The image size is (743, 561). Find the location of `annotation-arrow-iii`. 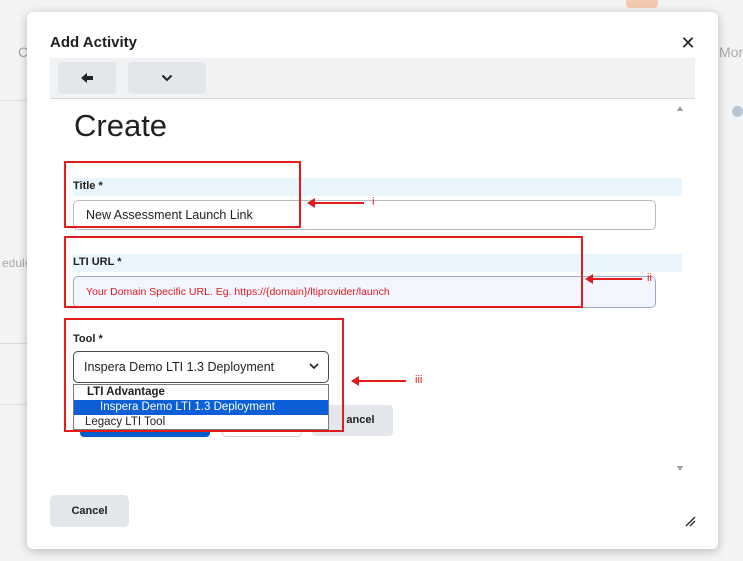

annotation-arrow-iii is located at coordinates (378, 381).